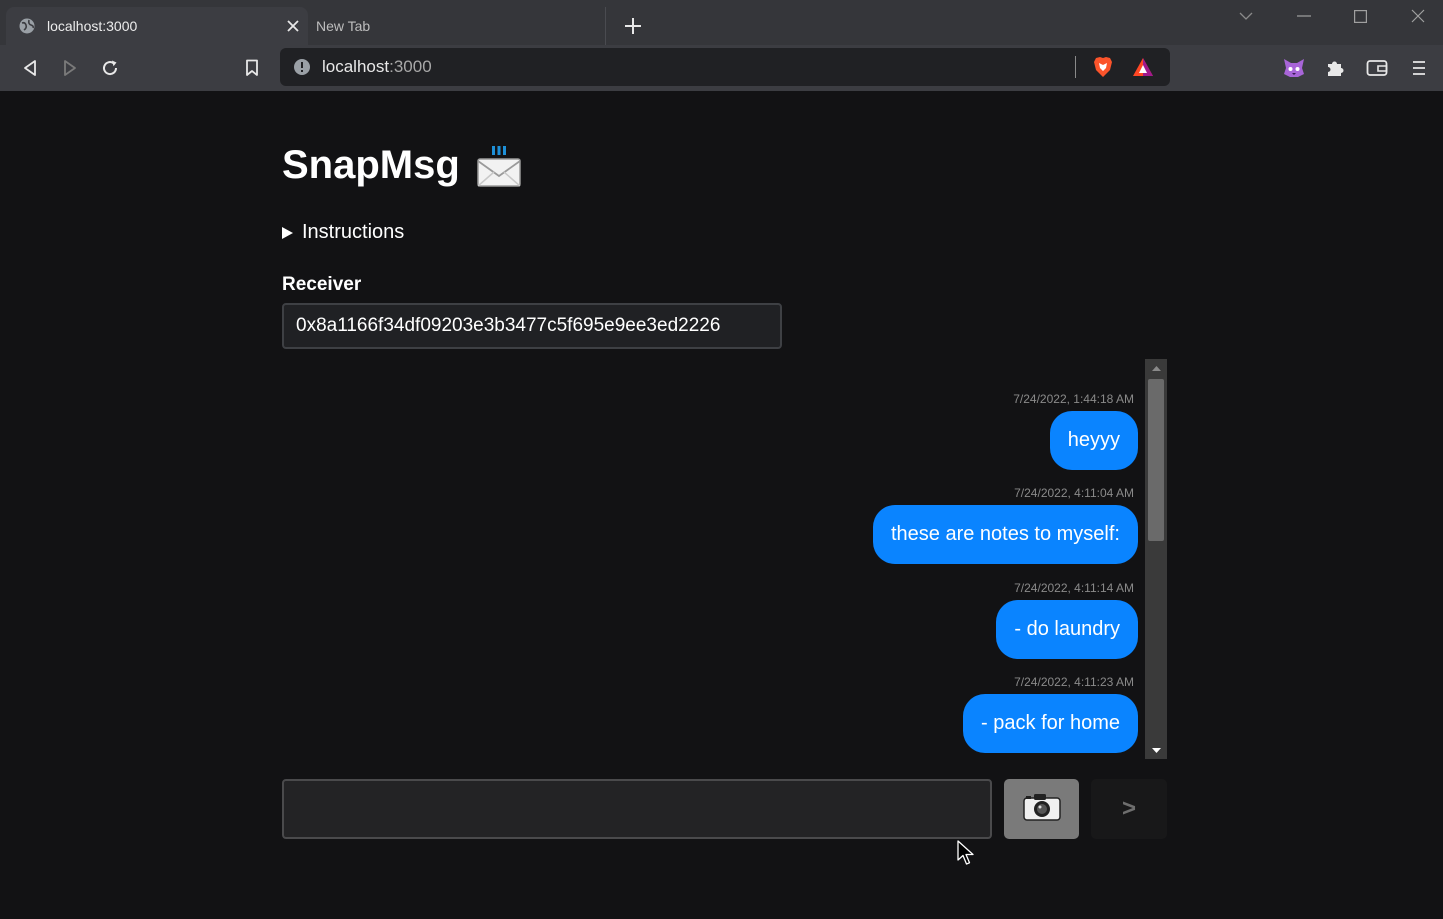 This screenshot has height=919, width=1443. Describe the element at coordinates (287, 232) in the screenshot. I see `disclosure-triangle-icon` at that location.